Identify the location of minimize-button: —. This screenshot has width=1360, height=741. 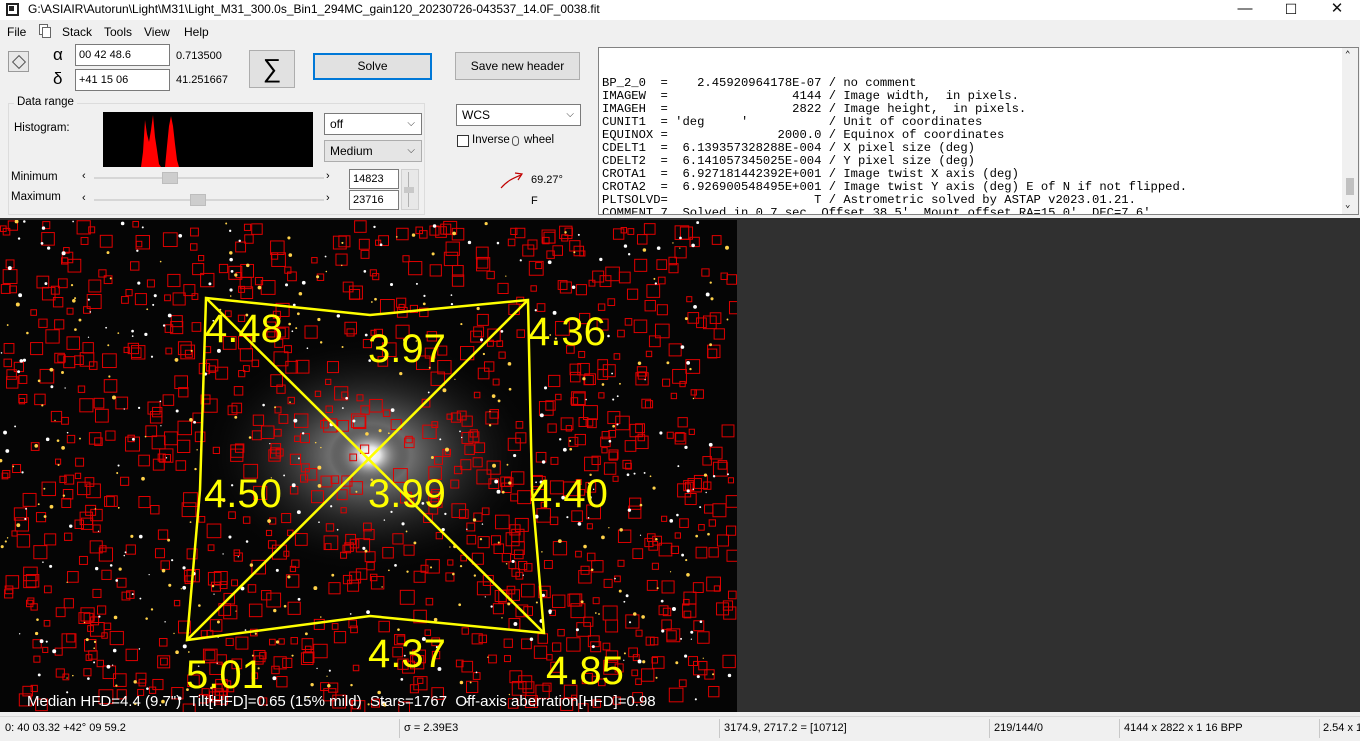
(1245, 10).